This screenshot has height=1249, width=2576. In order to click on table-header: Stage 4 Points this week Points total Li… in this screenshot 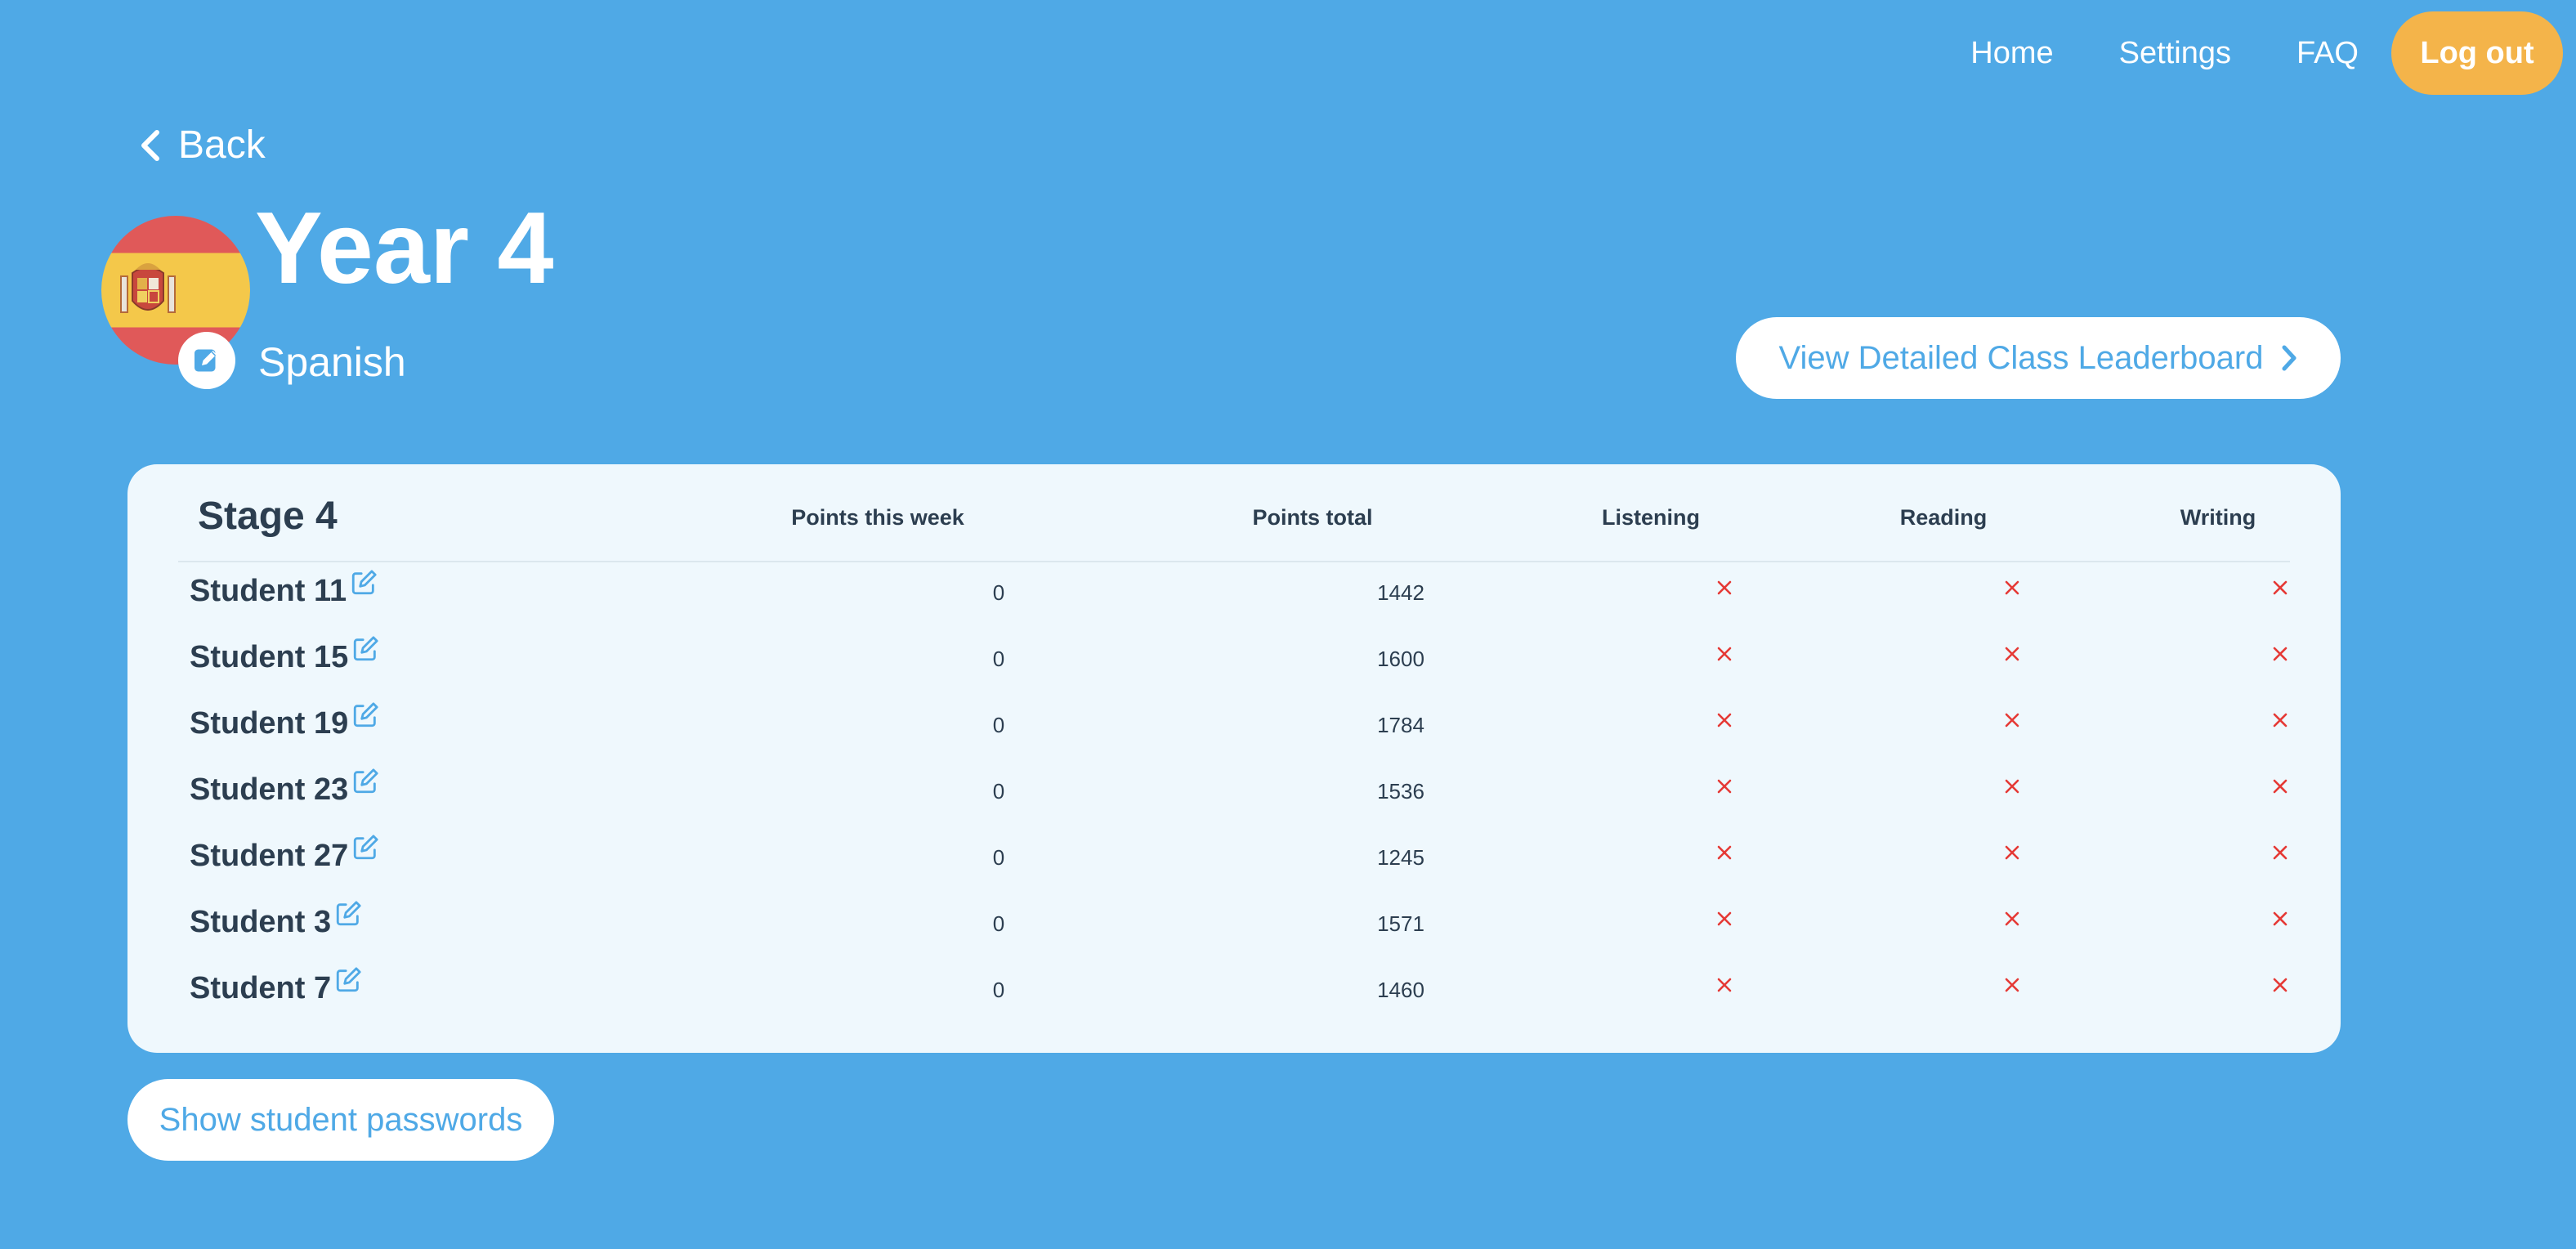, I will do `click(1234, 513)`.